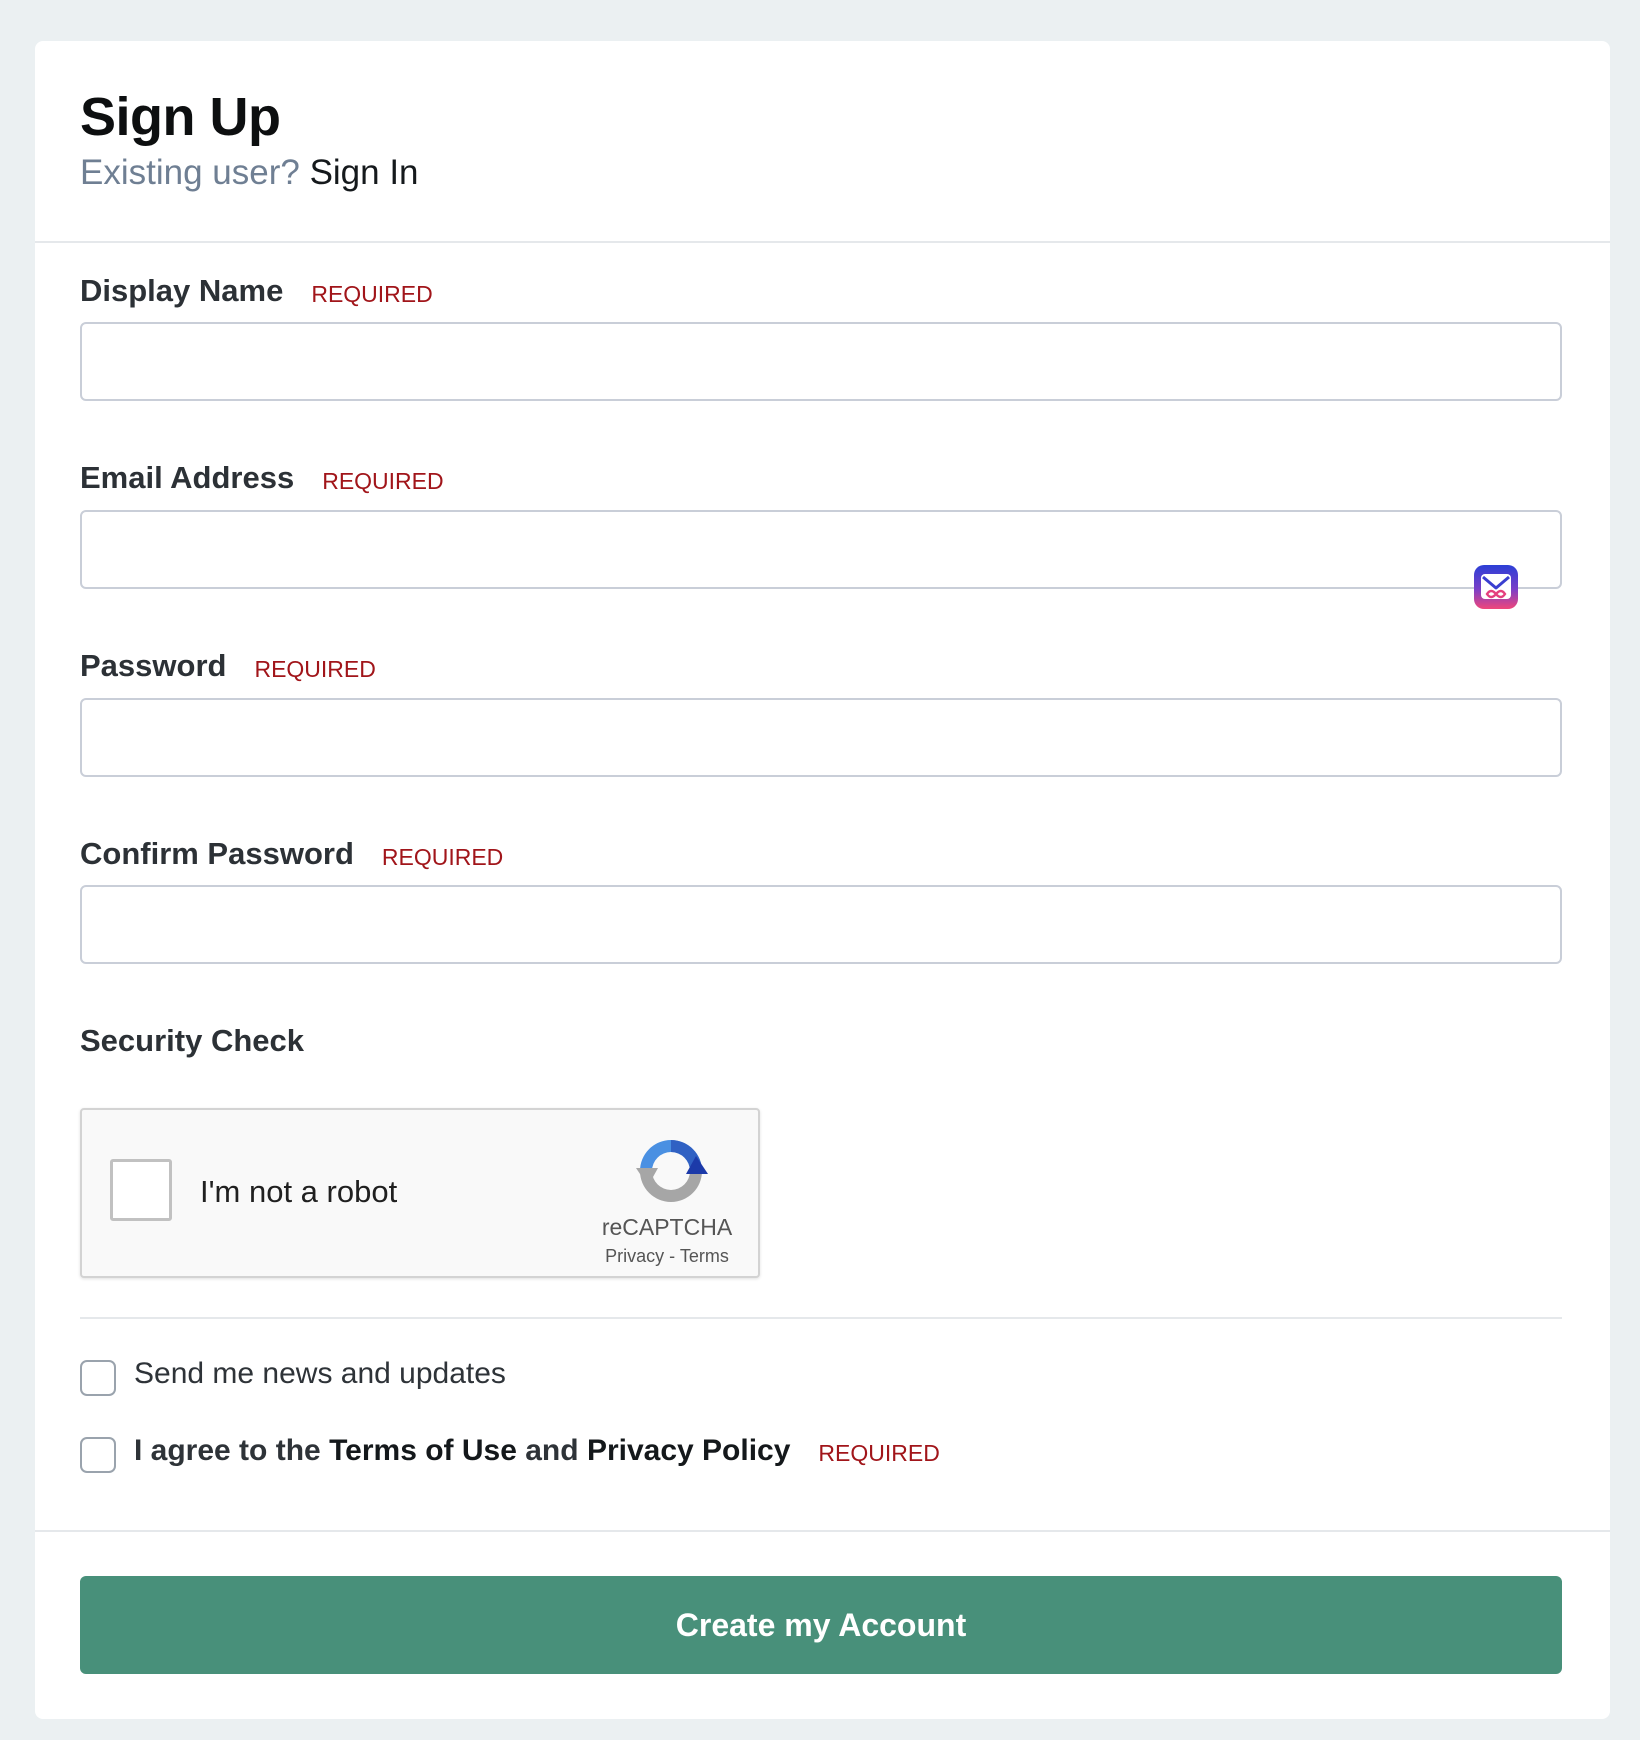 This screenshot has width=1640, height=1740. I want to click on recaptcha-checkbox, so click(141, 1190).